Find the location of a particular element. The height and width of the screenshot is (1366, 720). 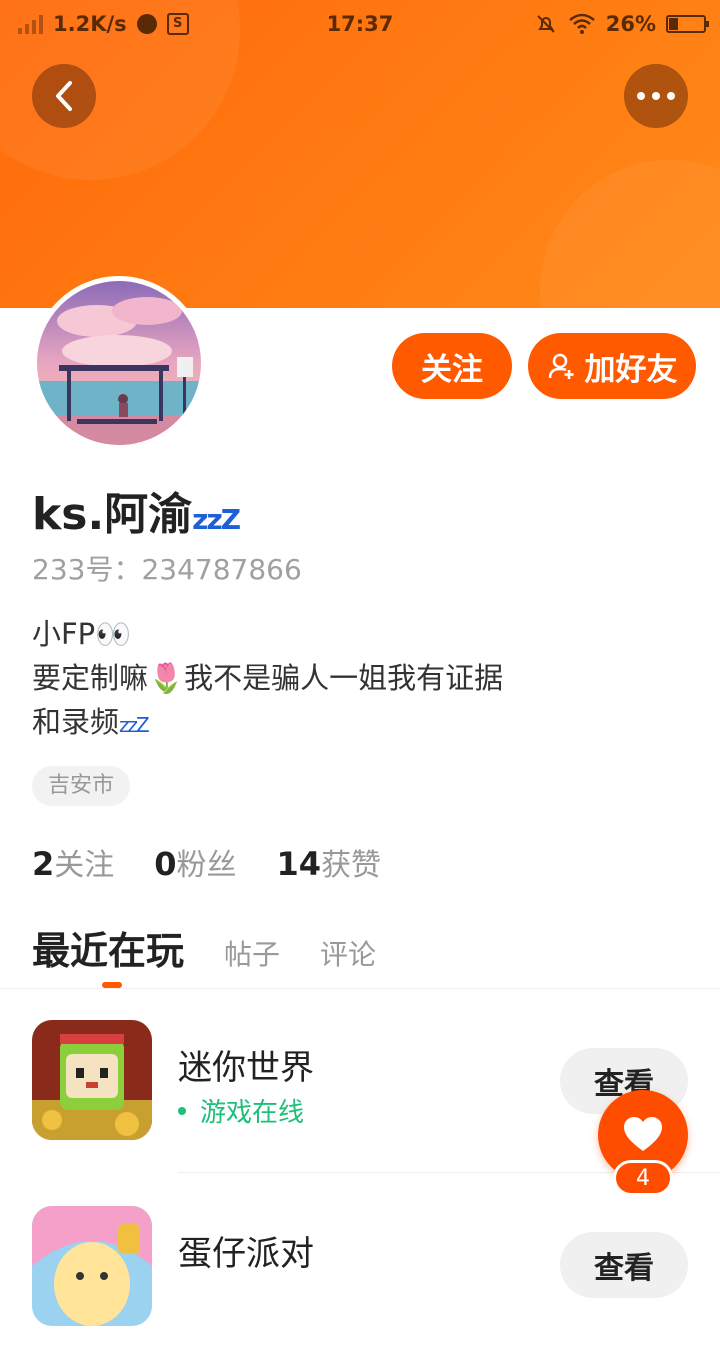

game-icon-eggy-party is located at coordinates (92, 1266).